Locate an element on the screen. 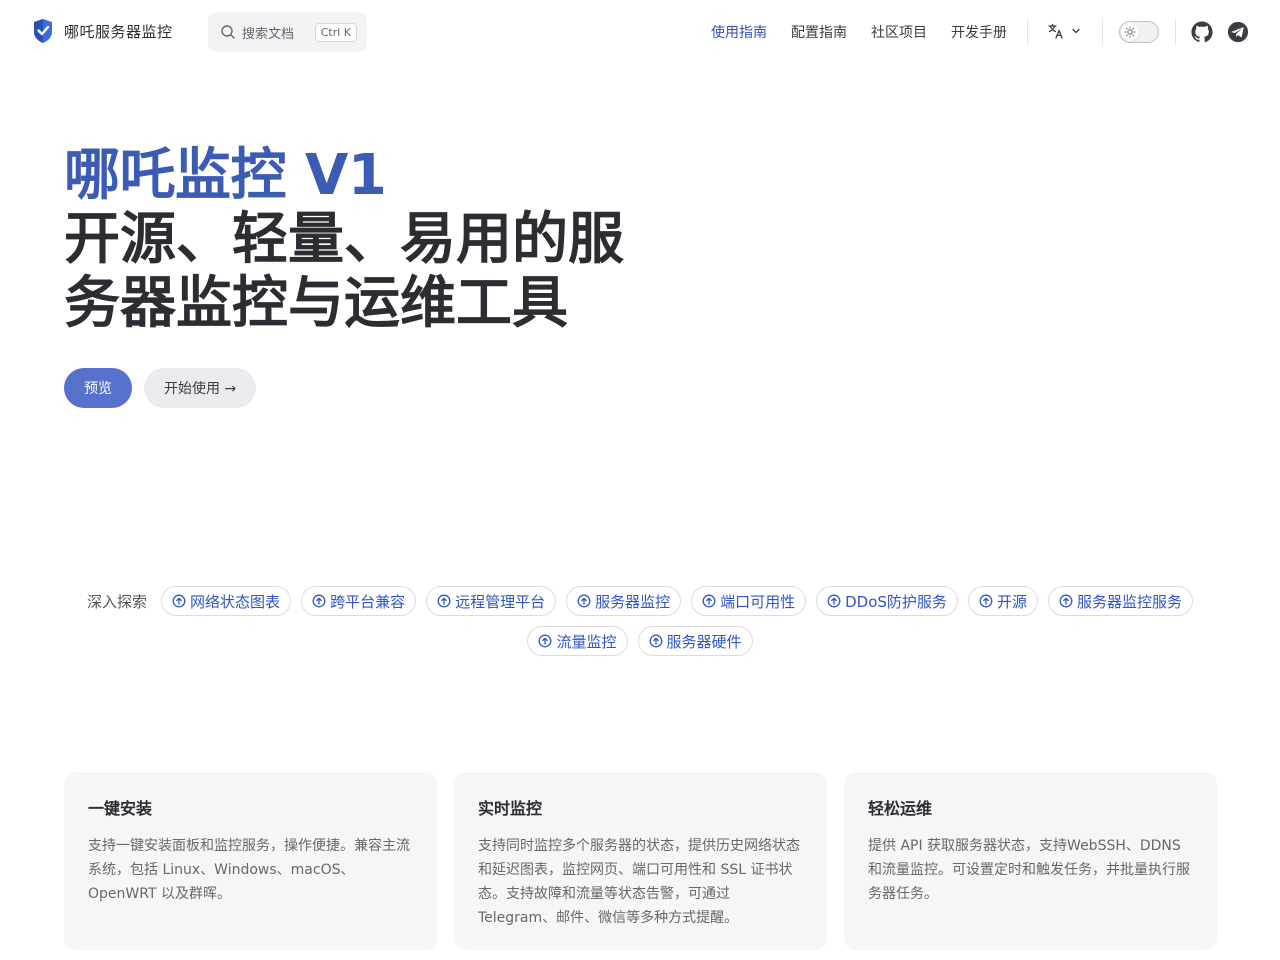  explore-tag: 端口可用性 is located at coordinates (749, 601).